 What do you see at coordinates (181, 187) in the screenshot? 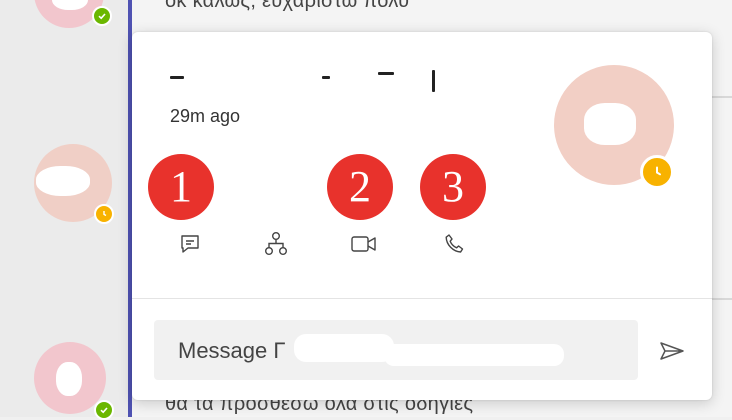
I see `annotation-marker: 1` at bounding box center [181, 187].